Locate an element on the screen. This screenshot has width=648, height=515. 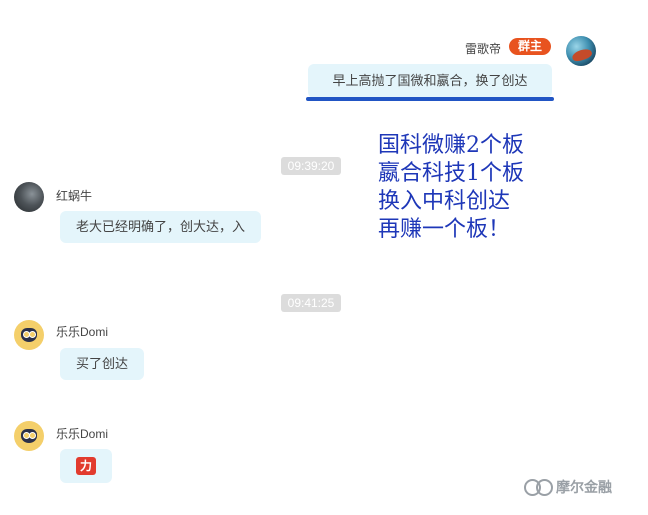
timestamp: 09:39:20 is located at coordinates (311, 166).